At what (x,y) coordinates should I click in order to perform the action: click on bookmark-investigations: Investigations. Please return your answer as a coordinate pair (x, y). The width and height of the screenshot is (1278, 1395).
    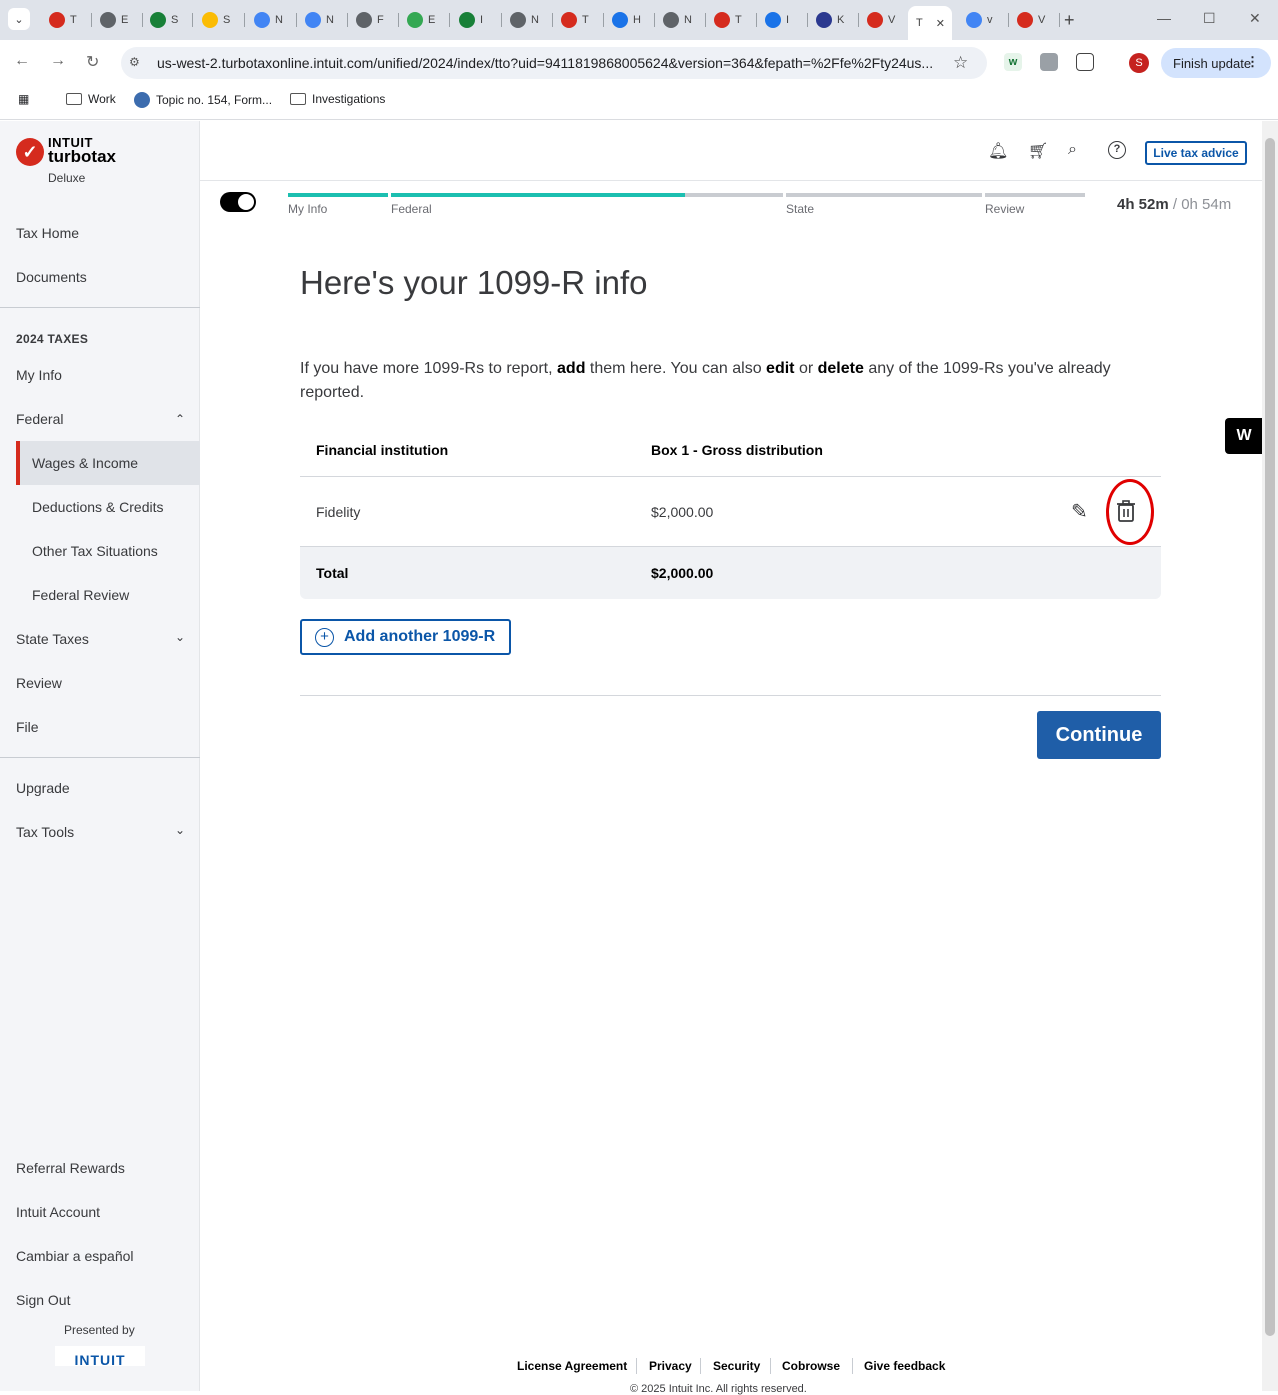
    Looking at the image, I should click on (337, 99).